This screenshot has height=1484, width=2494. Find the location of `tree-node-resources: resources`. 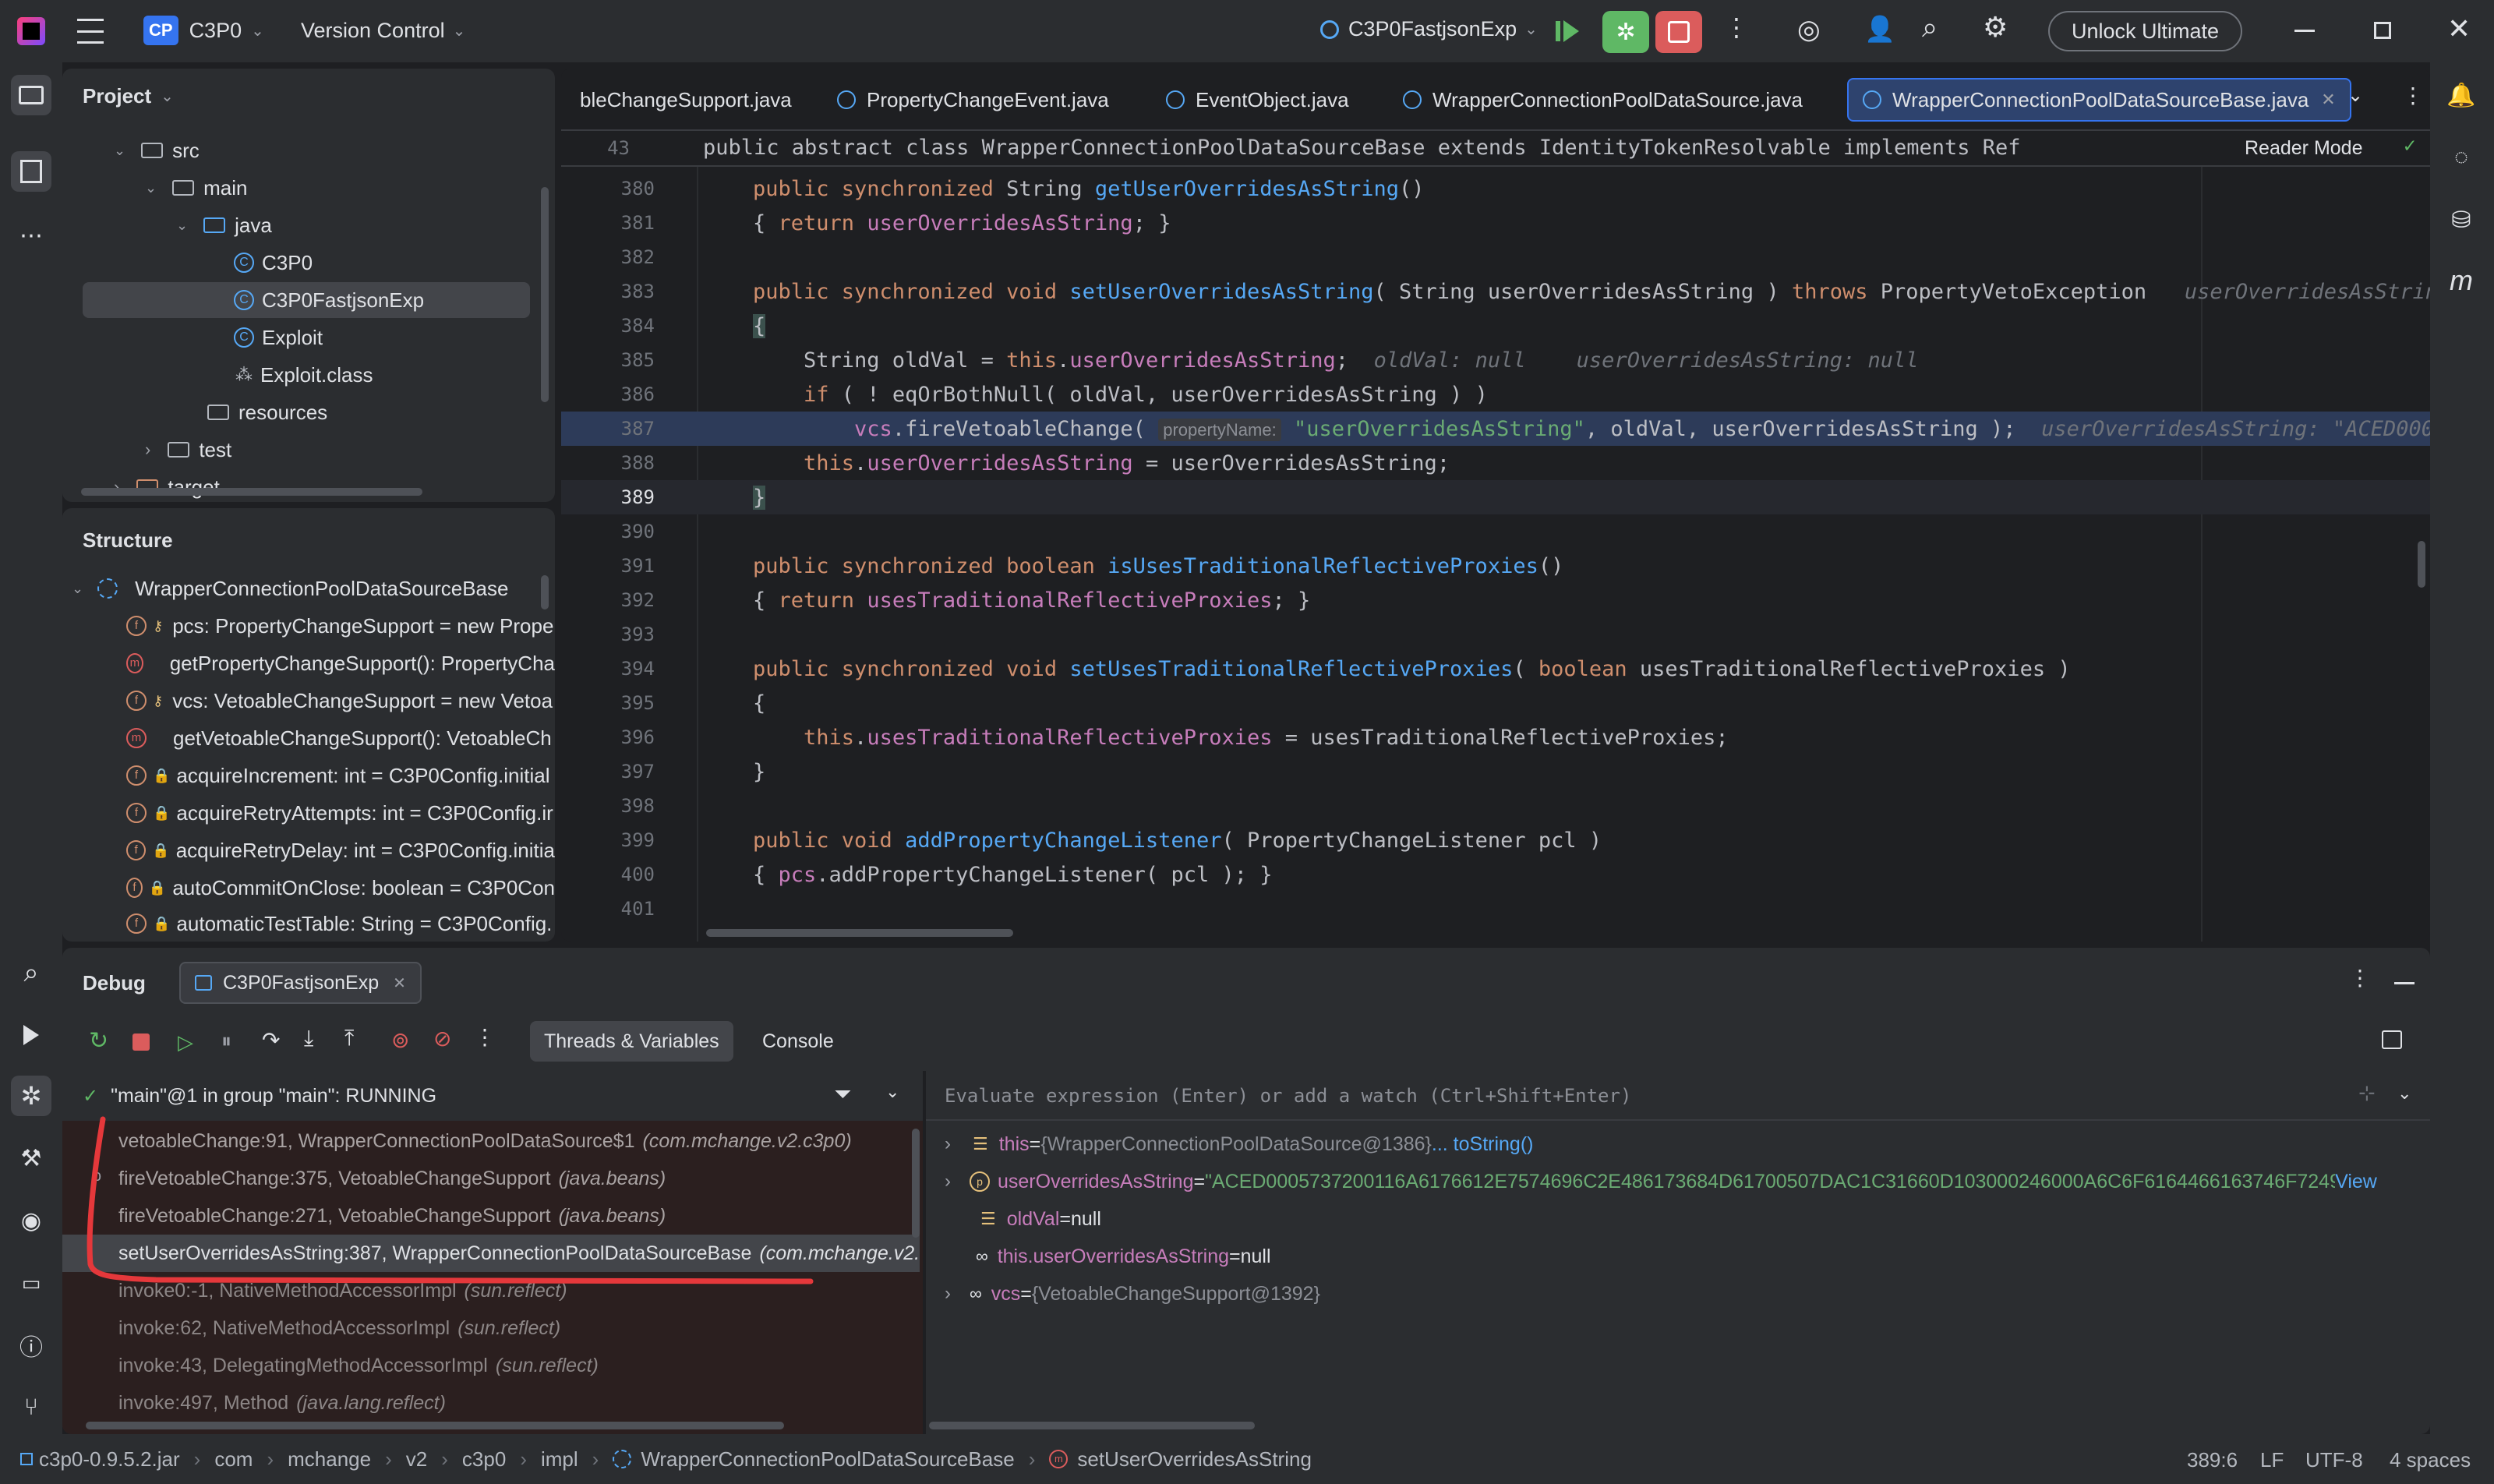

tree-node-resources: resources is located at coordinates (308, 412).